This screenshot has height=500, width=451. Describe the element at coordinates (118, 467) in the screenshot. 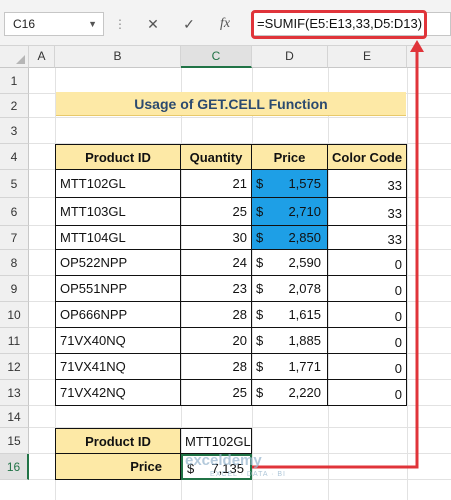

I see `lookup-price-label: Price` at that location.